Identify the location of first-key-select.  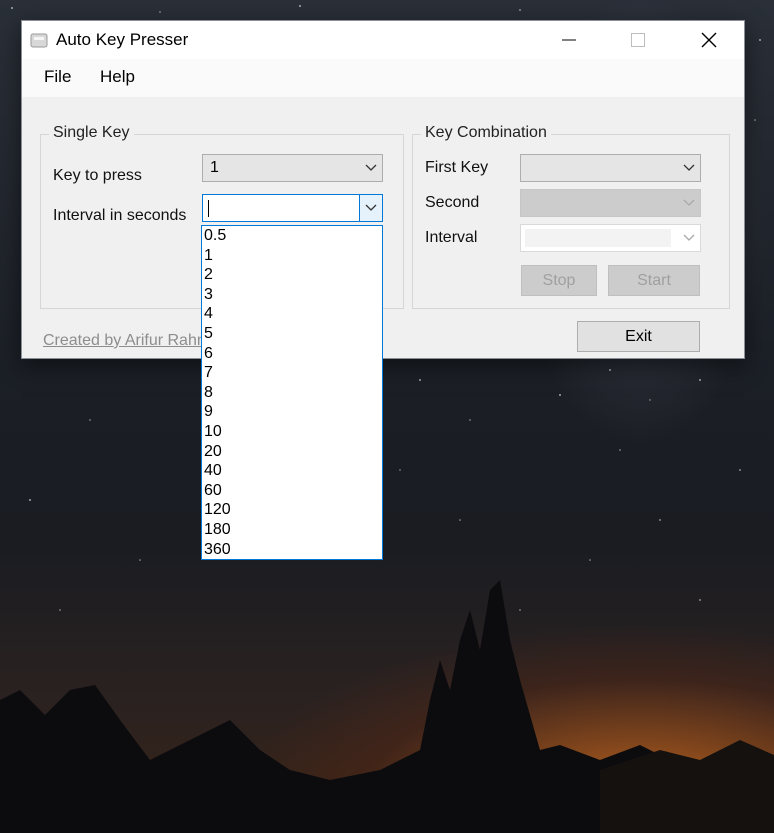
(610, 168).